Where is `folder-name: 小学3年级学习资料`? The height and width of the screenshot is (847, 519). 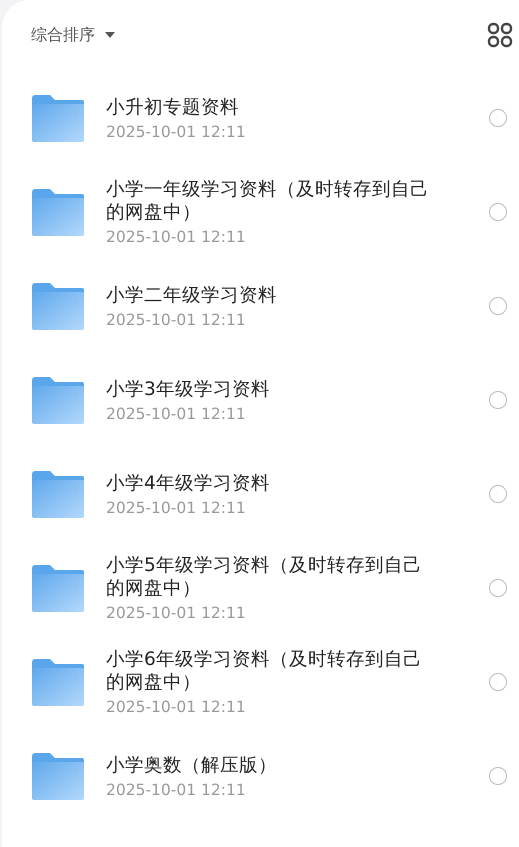
folder-name: 小学3年级学习资料 is located at coordinates (272, 389).